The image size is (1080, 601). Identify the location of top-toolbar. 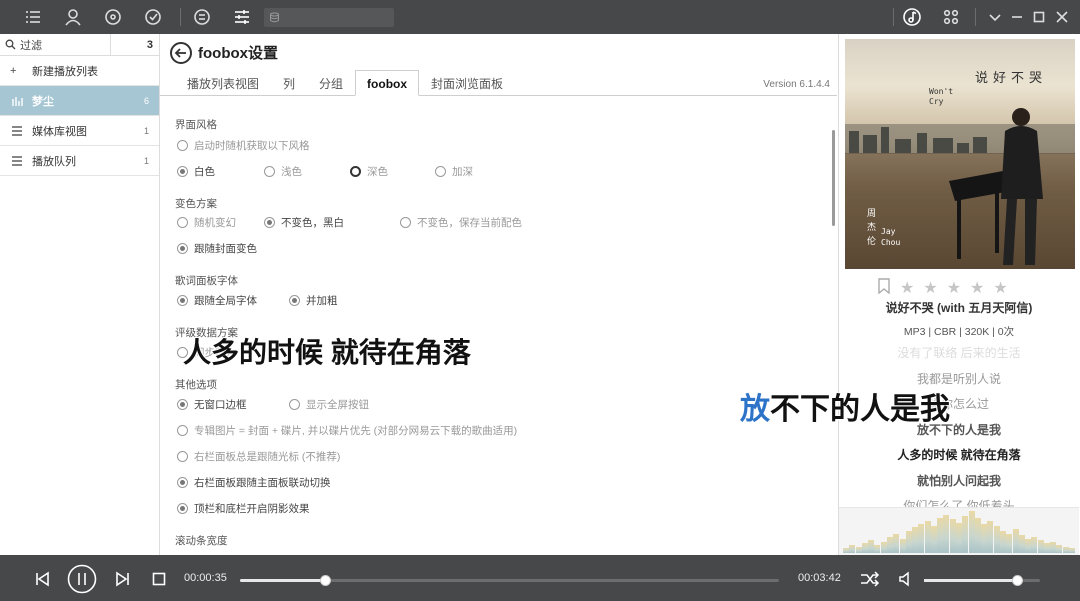
(540, 17).